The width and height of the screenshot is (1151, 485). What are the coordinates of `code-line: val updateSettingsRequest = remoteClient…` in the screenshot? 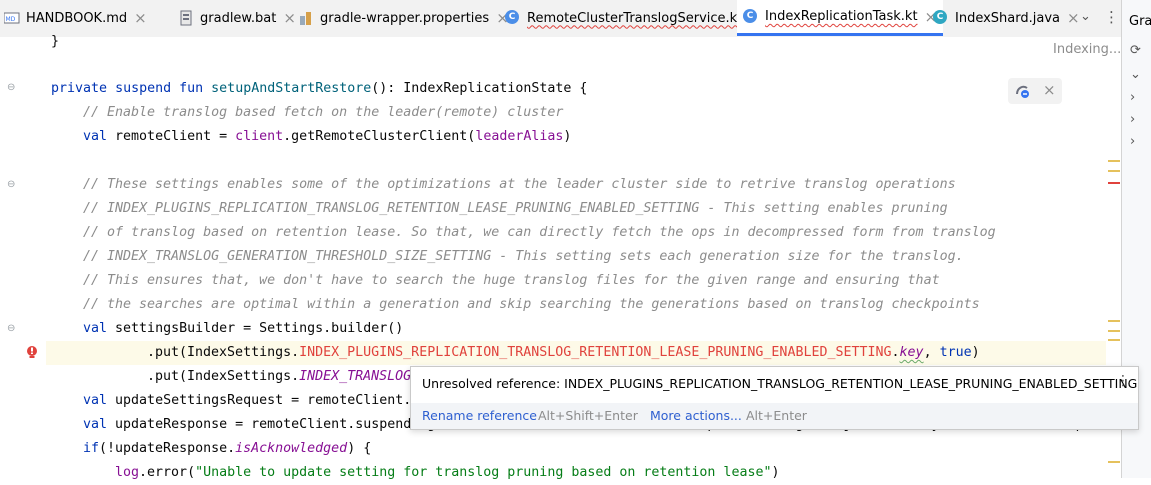 It's located at (247, 400).